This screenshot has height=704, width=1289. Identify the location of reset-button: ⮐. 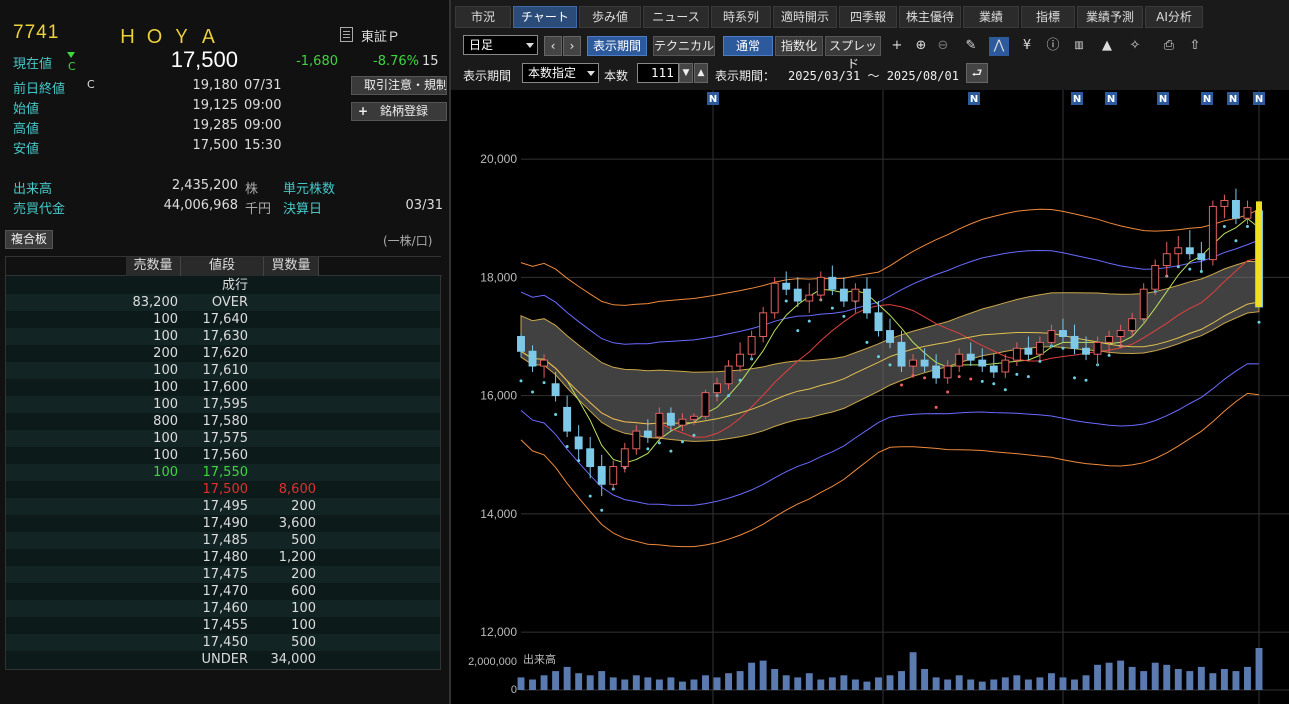
(977, 73).